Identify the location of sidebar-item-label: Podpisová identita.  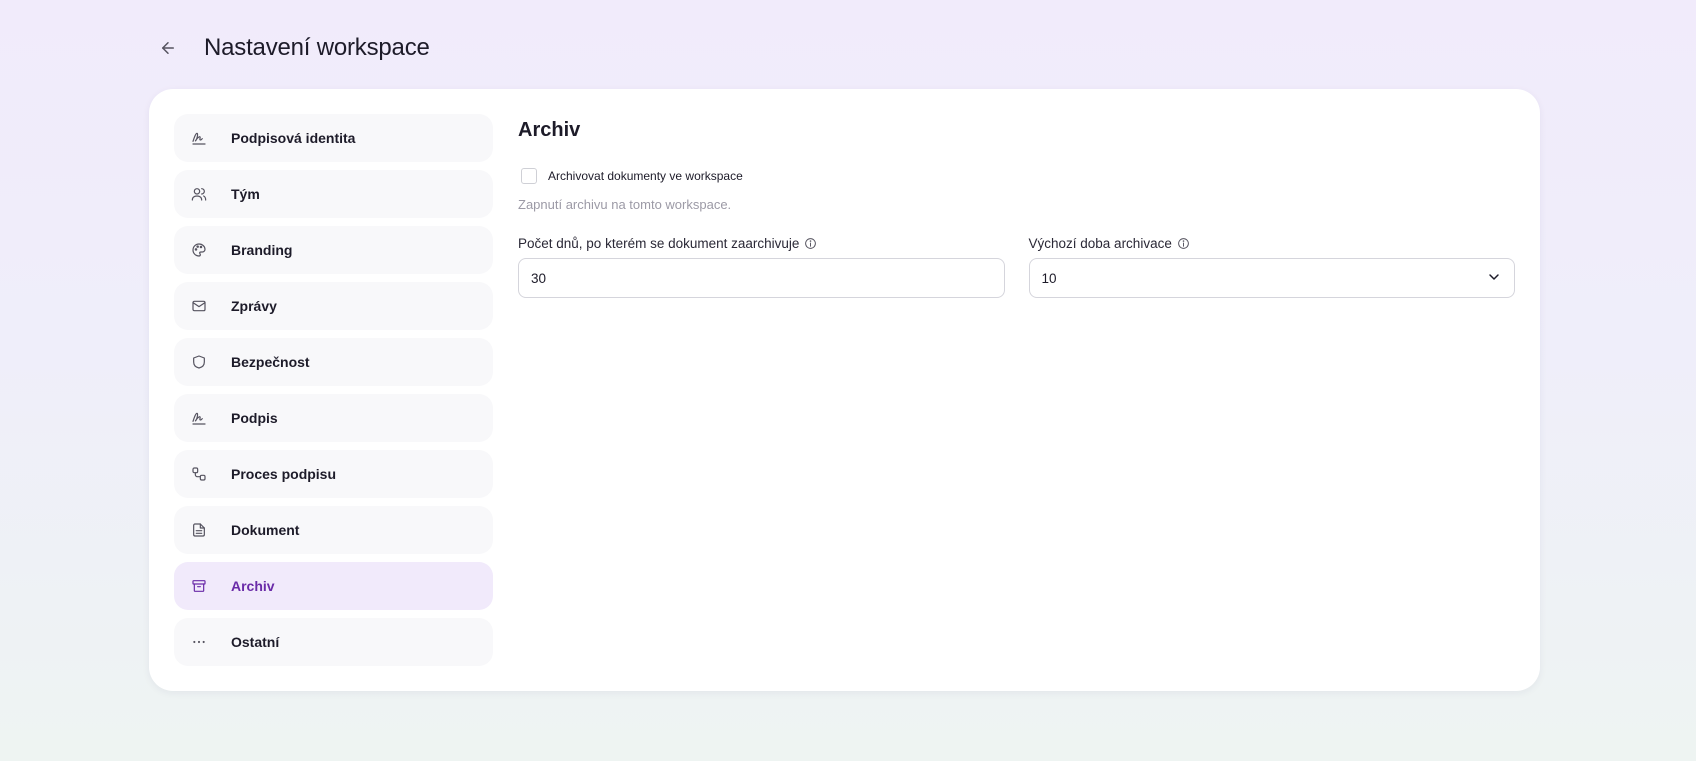
(293, 138).